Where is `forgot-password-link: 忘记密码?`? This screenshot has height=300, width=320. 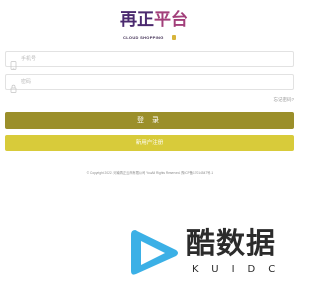
forgot-password-link: 忘记密码? is located at coordinates (283, 100).